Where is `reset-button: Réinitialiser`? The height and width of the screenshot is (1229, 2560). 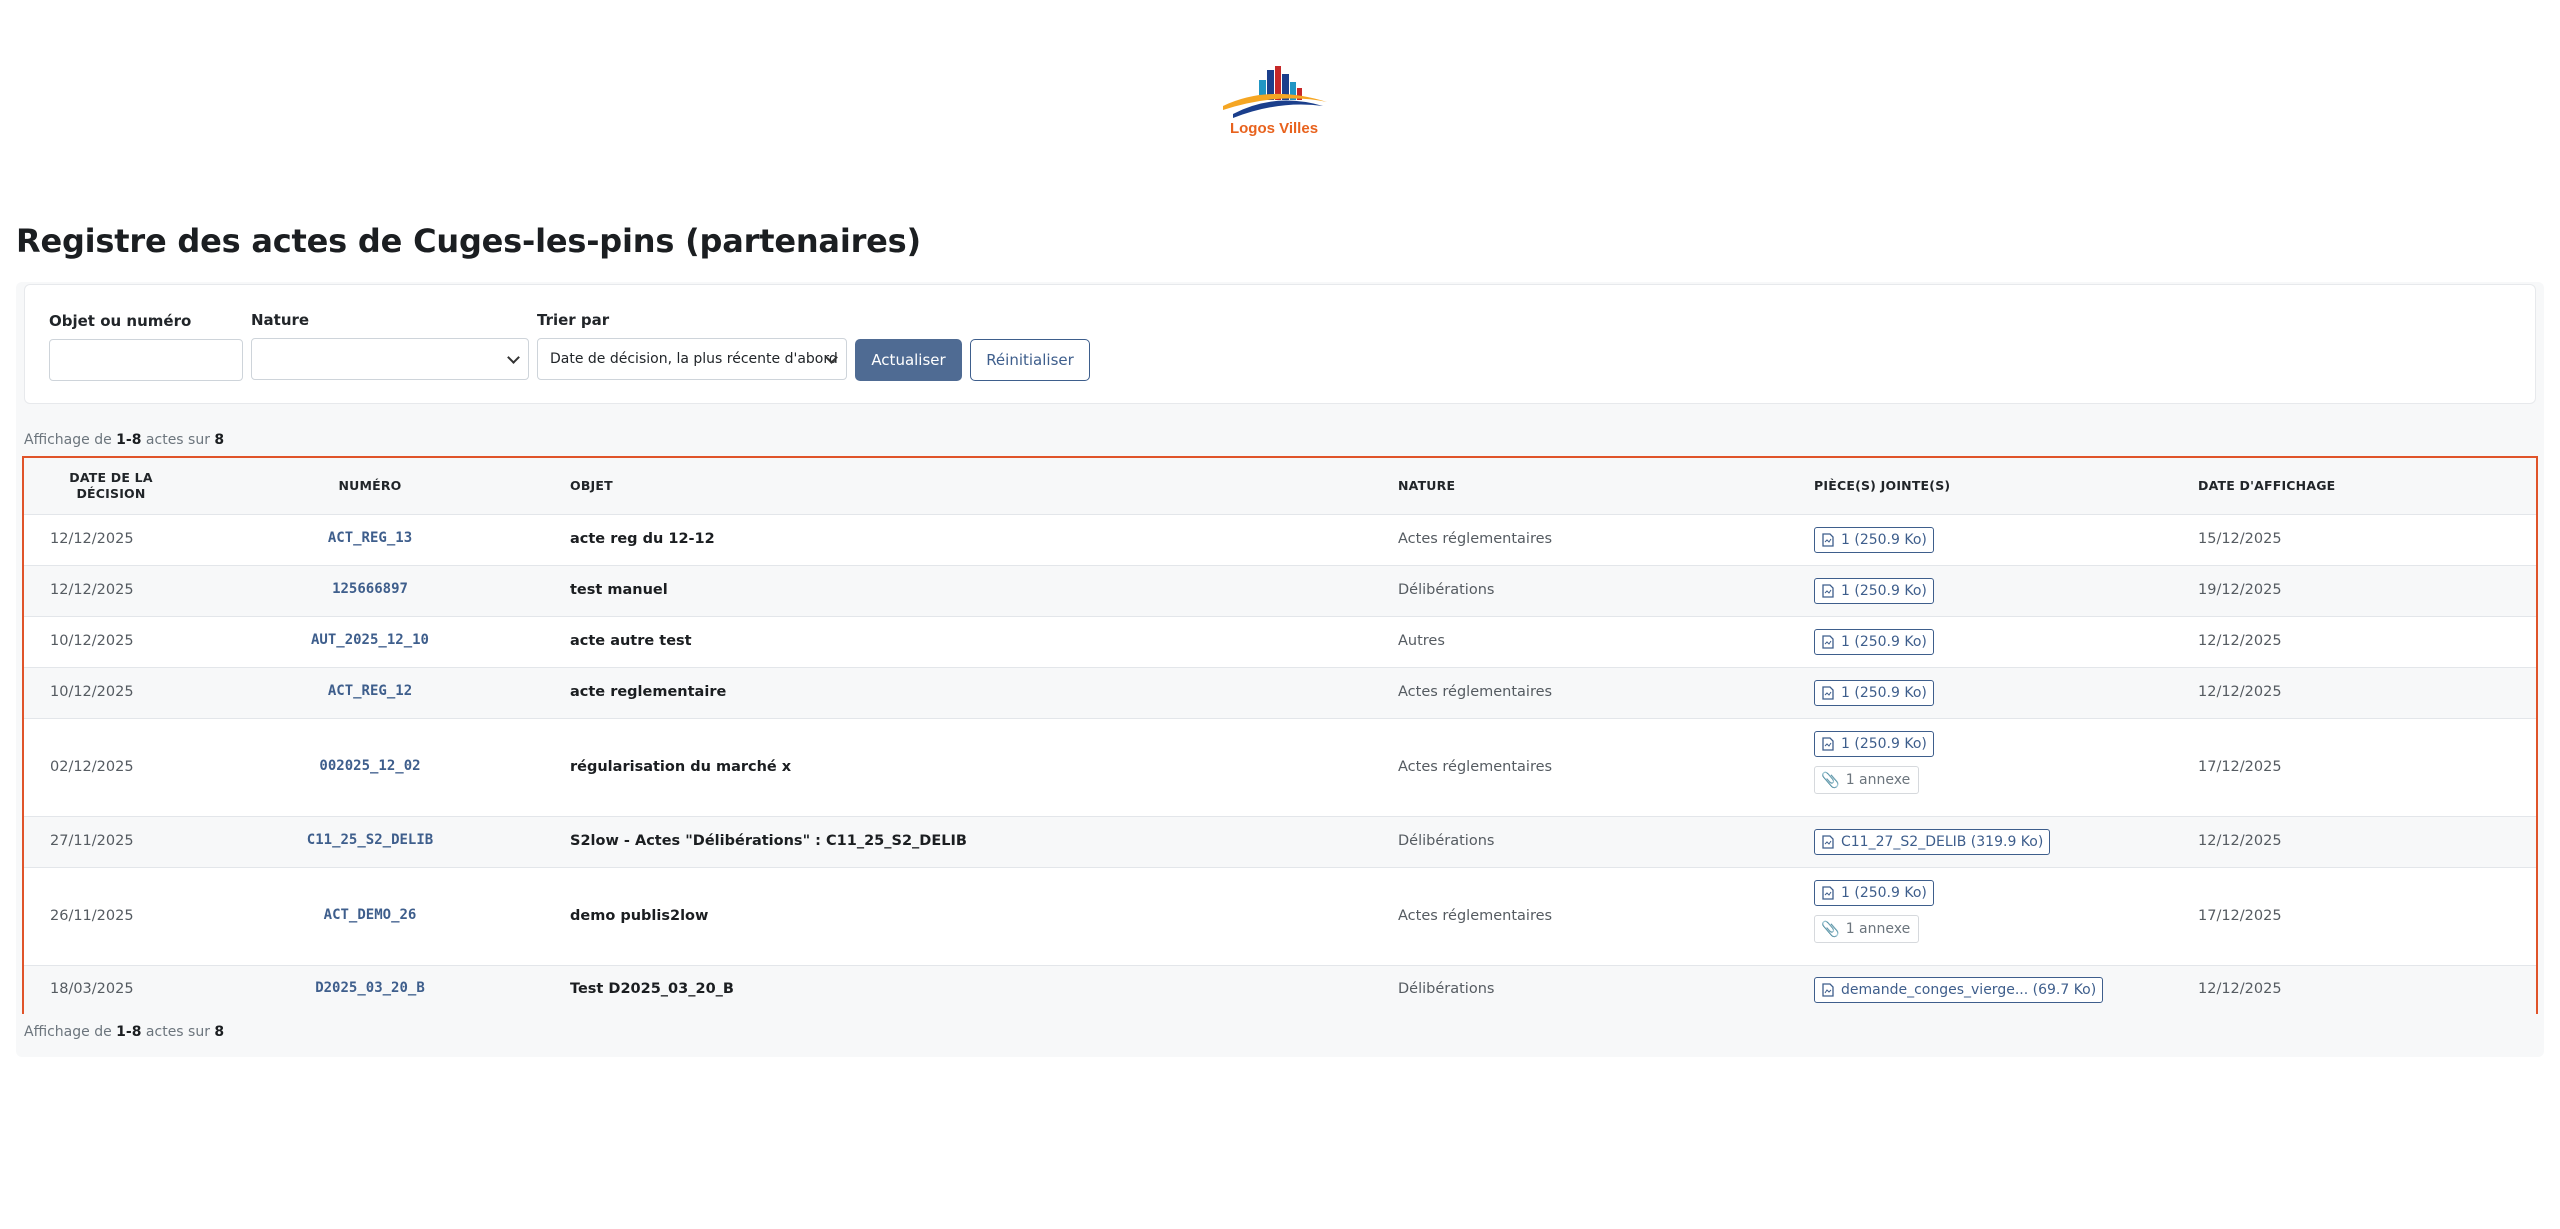 reset-button: Réinitialiser is located at coordinates (1030, 360).